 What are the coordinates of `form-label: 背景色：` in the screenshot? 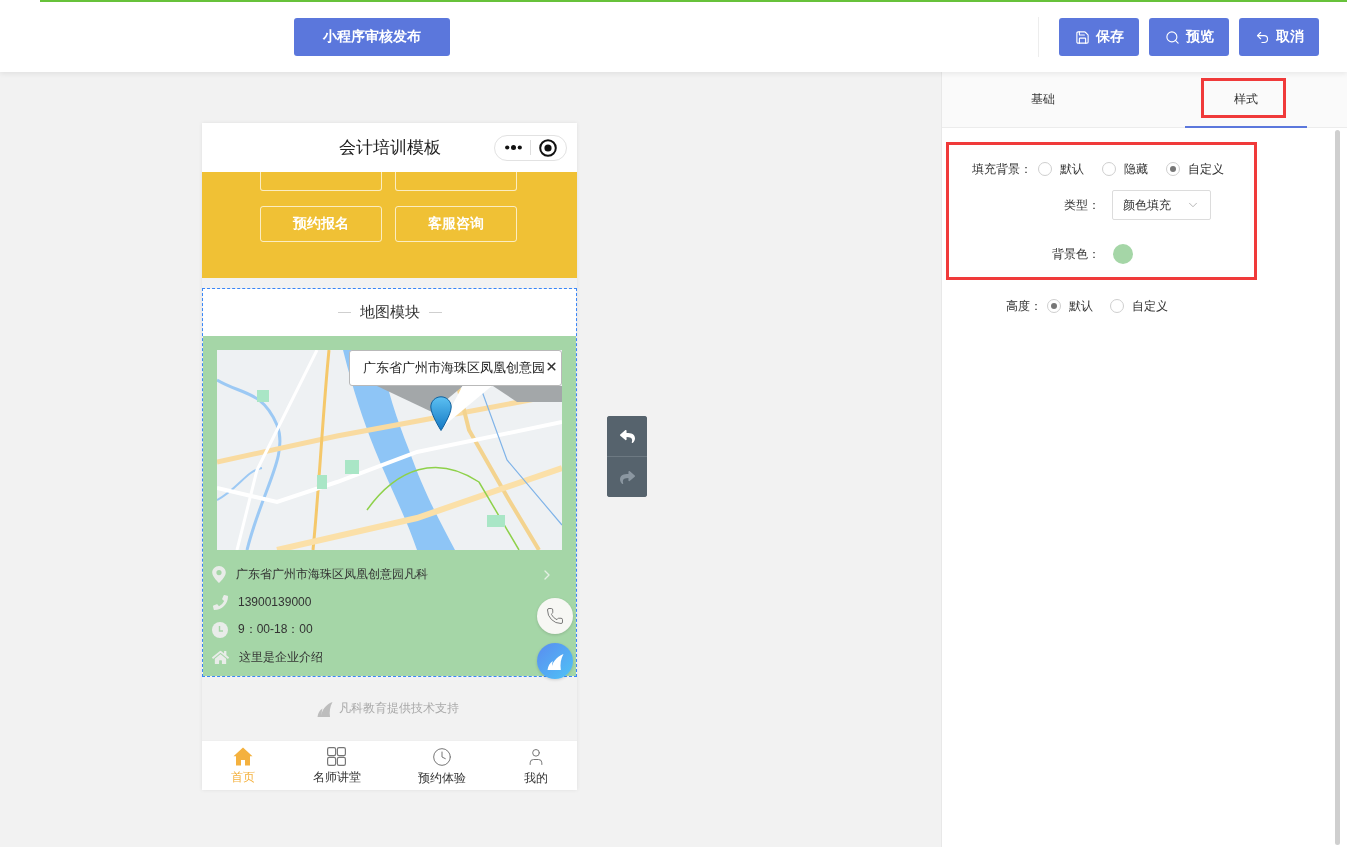 It's located at (1075, 254).